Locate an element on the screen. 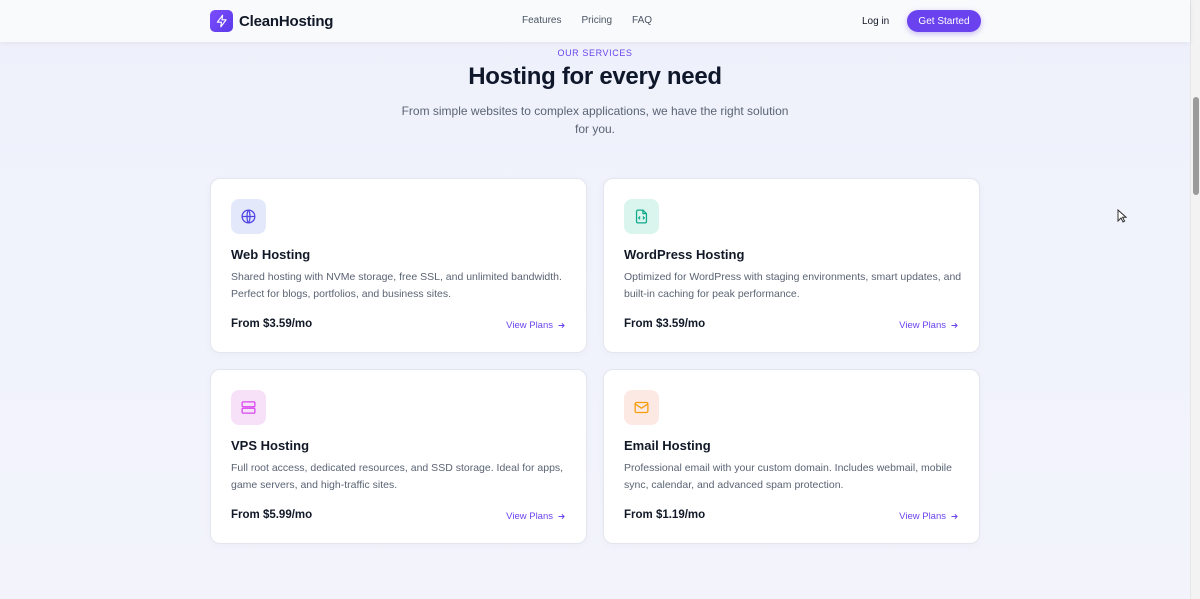  card-title: WordPress Hosting is located at coordinates (684, 254).